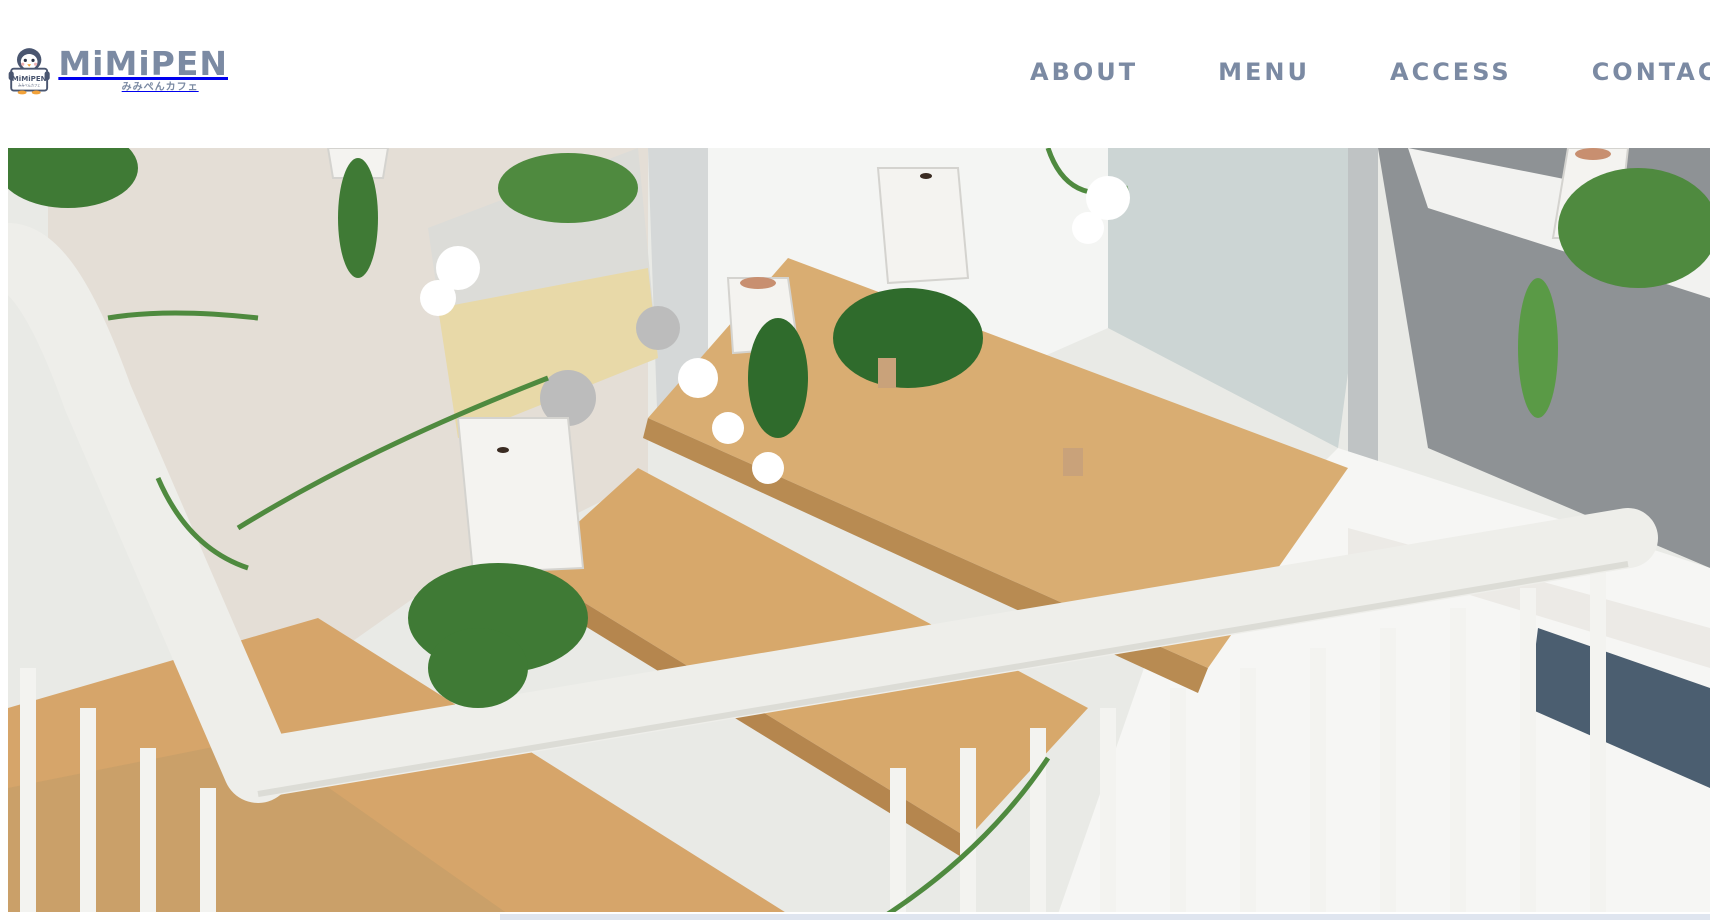  What do you see at coordinates (1264, 72) in the screenshot?
I see `nav-menu-link: MENU` at bounding box center [1264, 72].